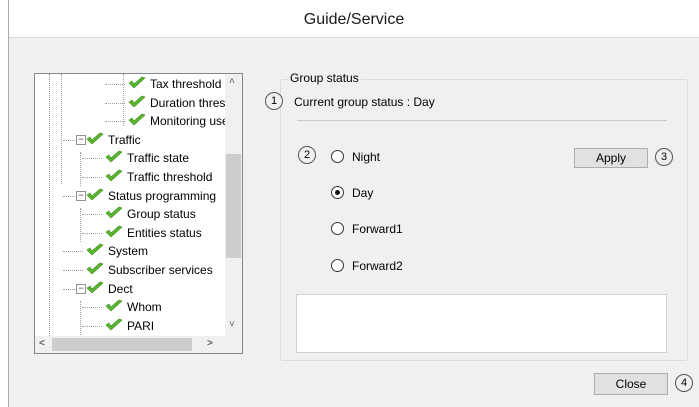 Image resolution: width=699 pixels, height=407 pixels. I want to click on callout-marker: 4, so click(684, 383).